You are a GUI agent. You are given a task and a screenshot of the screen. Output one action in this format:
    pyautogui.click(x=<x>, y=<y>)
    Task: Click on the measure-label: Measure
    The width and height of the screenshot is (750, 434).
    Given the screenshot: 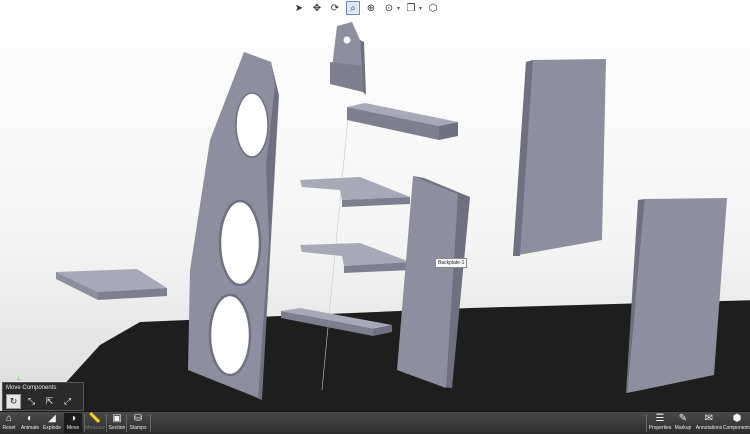 What is the action you would take?
    pyautogui.click(x=95, y=428)
    